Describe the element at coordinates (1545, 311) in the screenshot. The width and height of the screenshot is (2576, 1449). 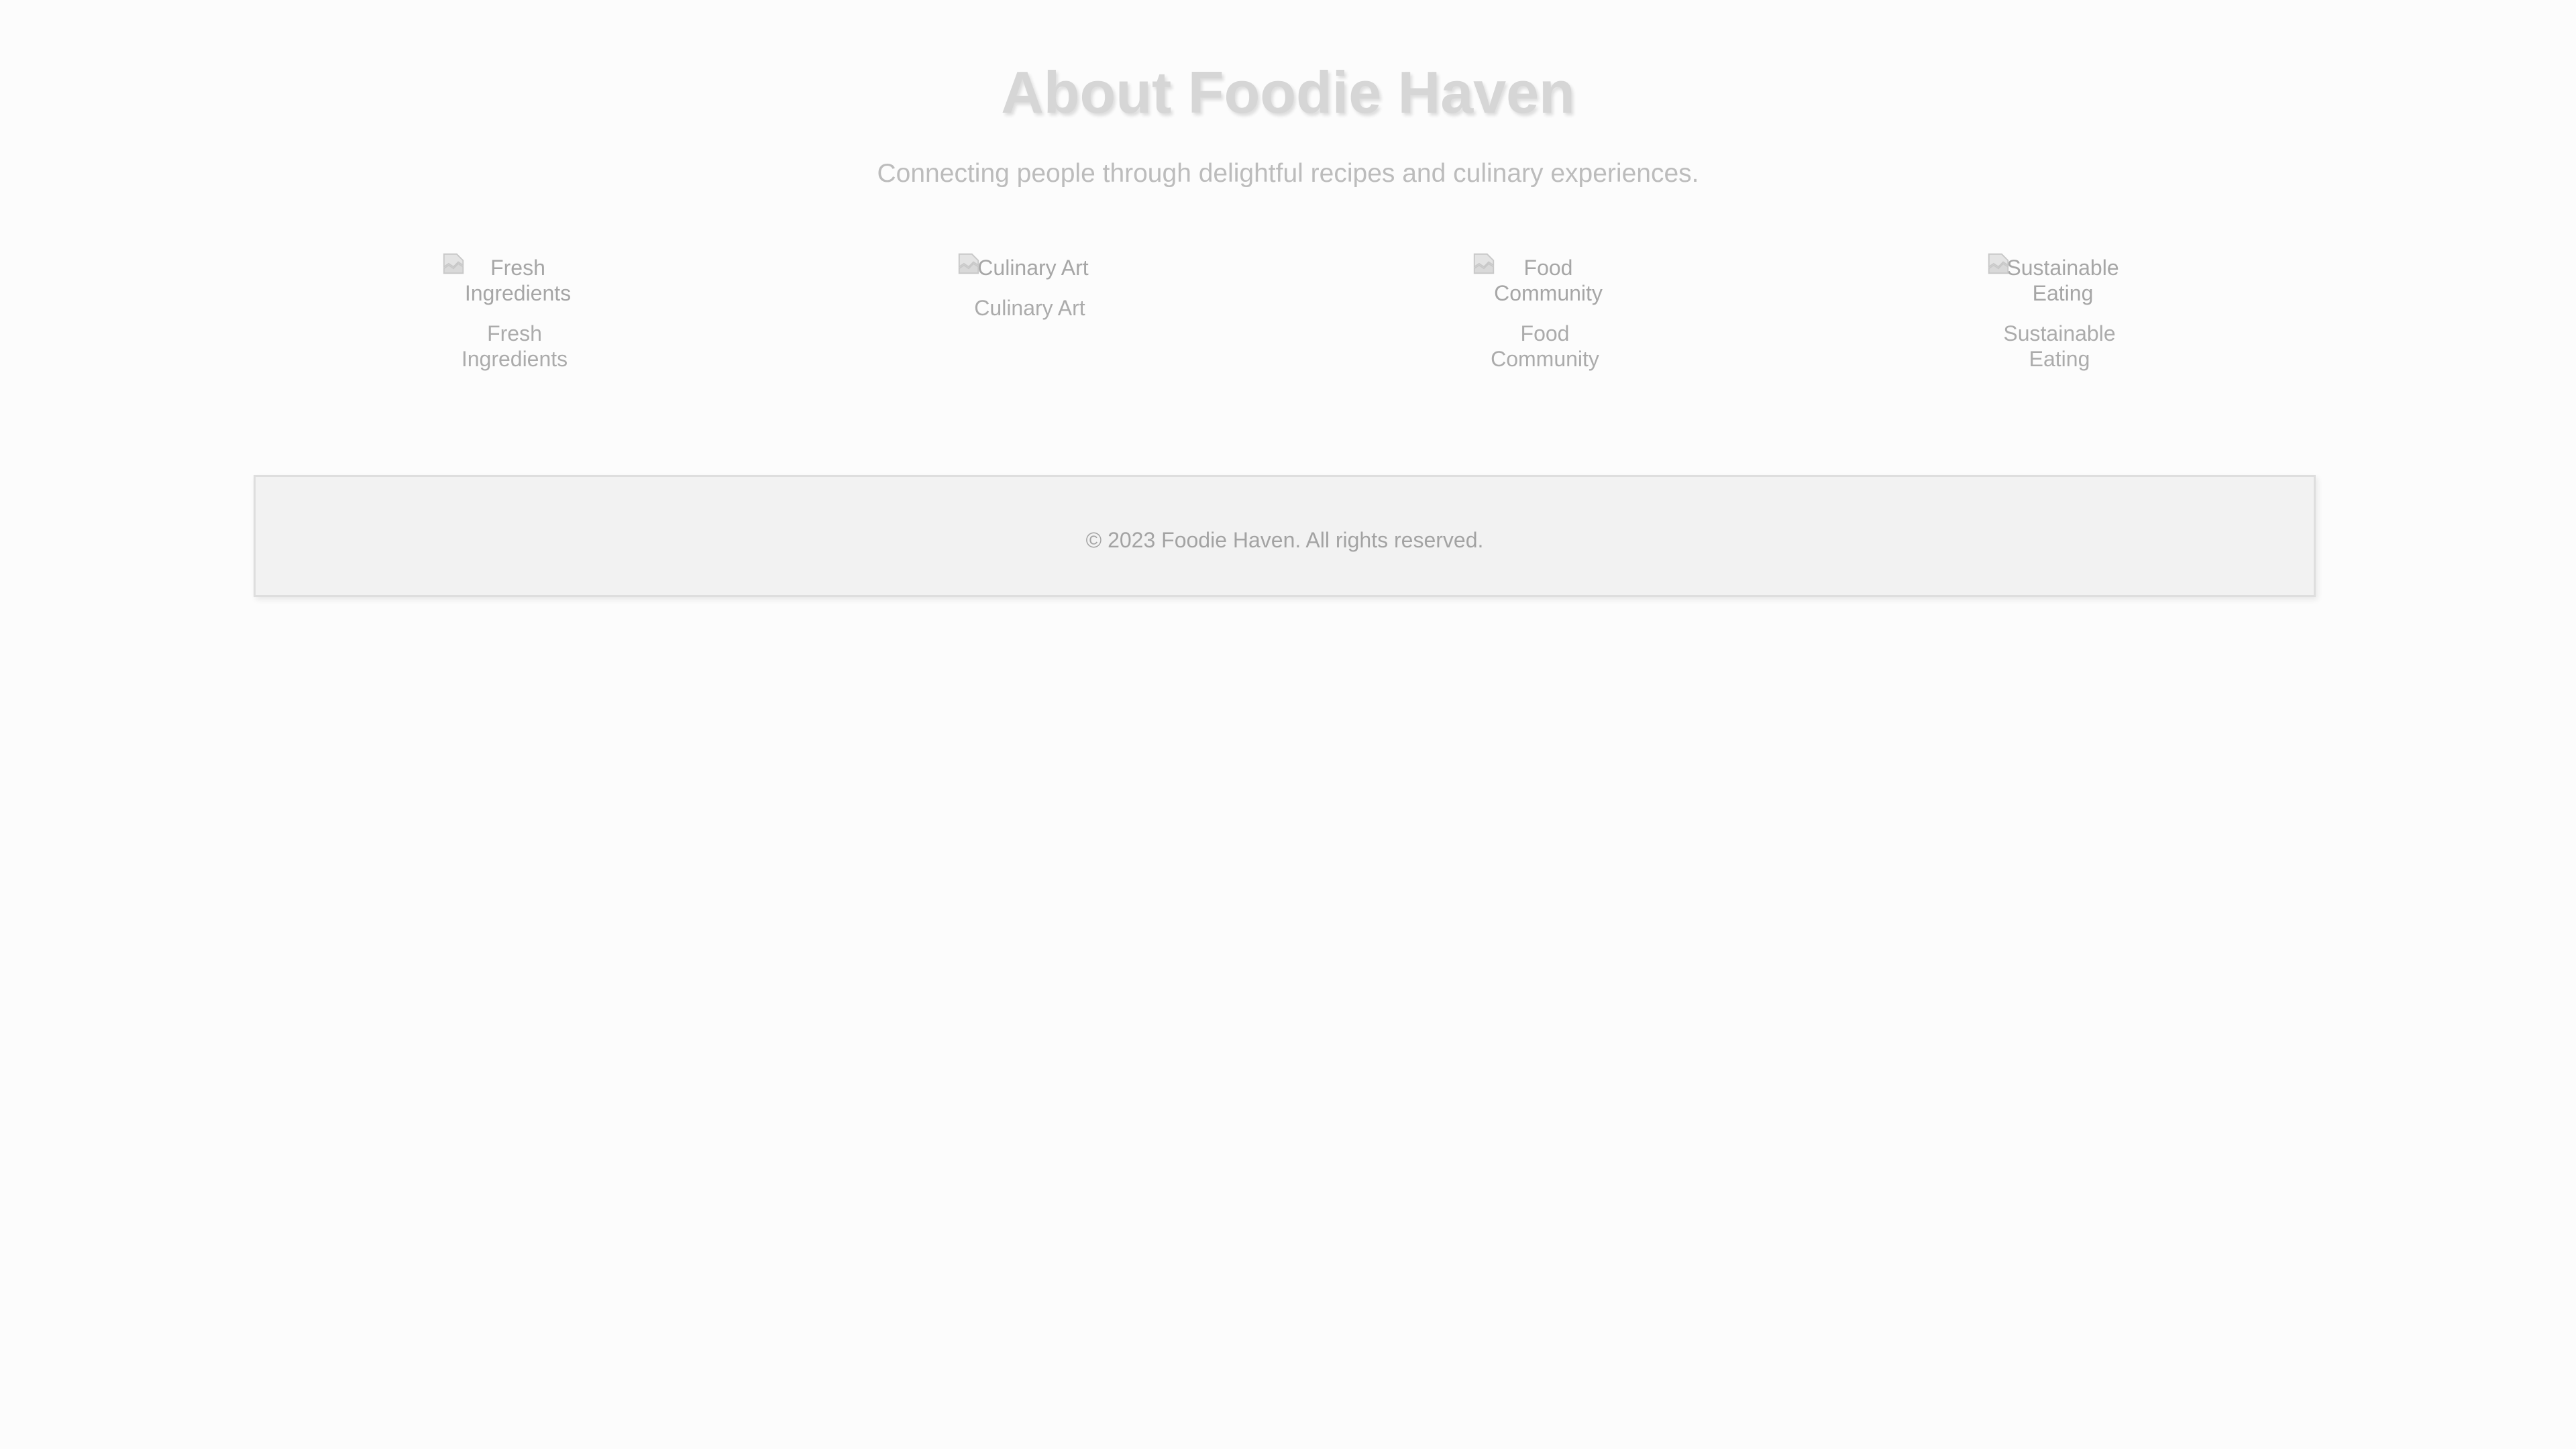
I see `feature-food-community: Food Community Food Community` at that location.